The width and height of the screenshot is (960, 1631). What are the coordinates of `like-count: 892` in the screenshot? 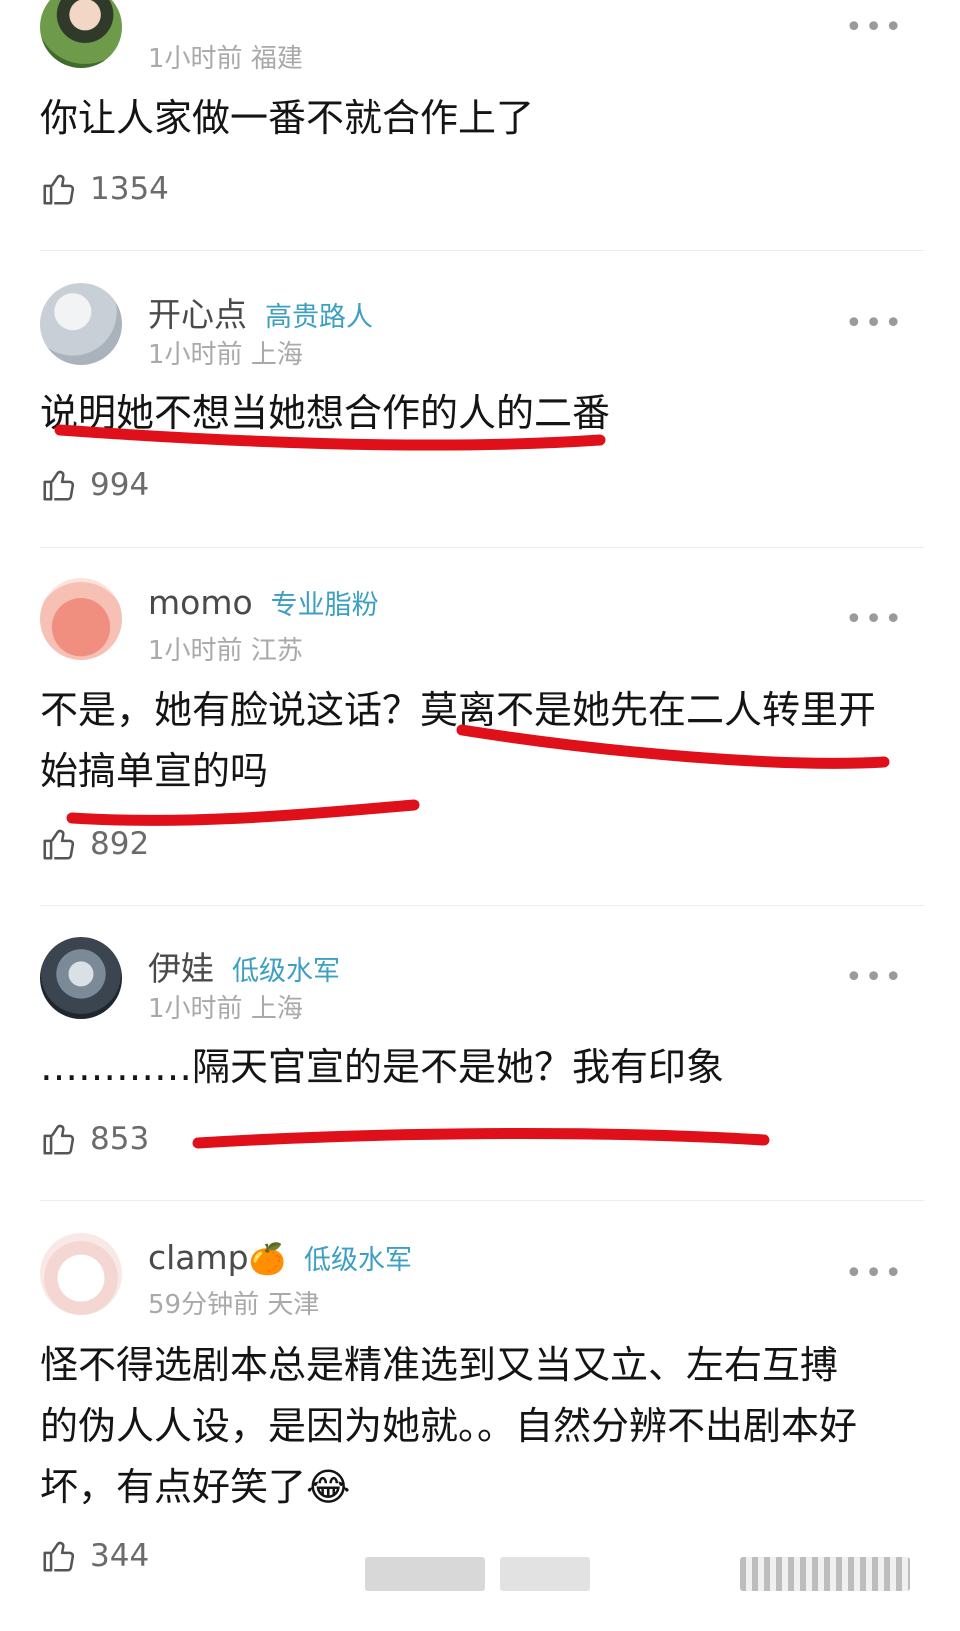 It's located at (120, 844).